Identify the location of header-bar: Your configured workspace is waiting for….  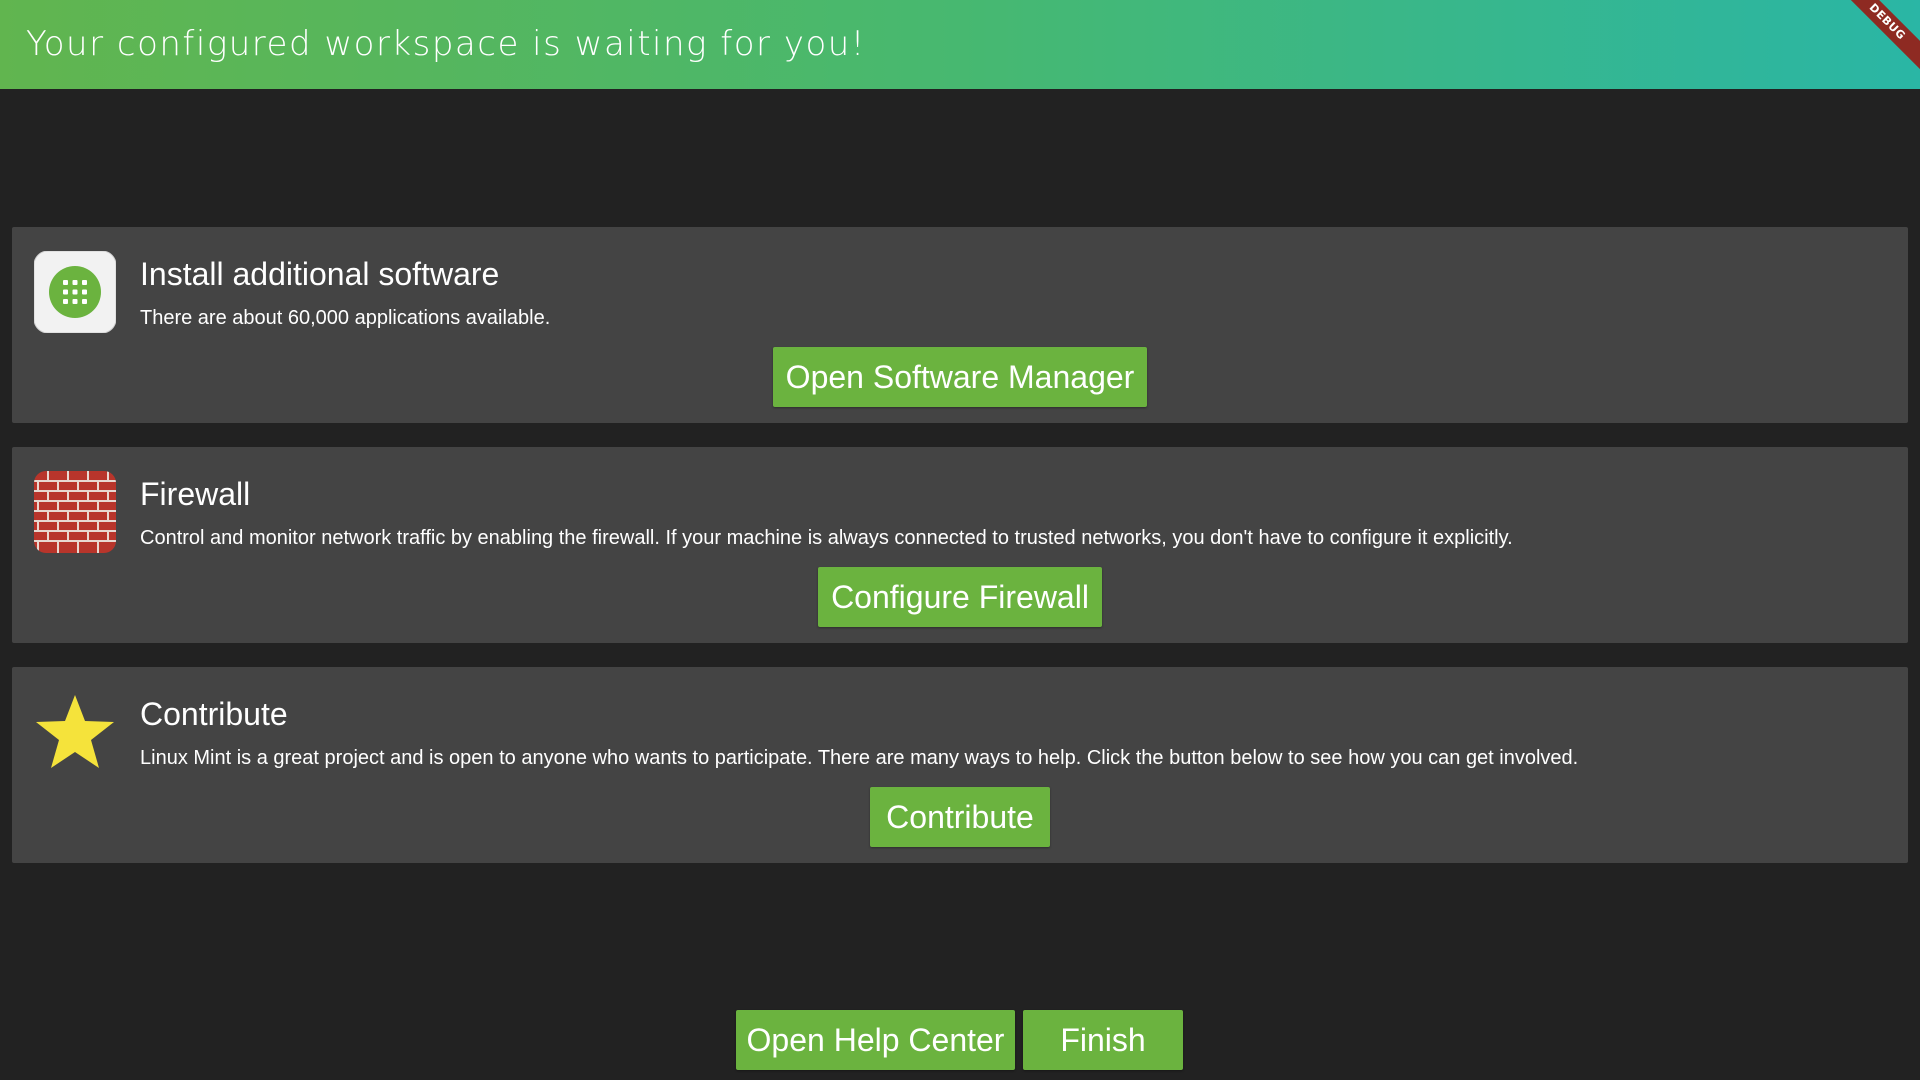
(960, 44).